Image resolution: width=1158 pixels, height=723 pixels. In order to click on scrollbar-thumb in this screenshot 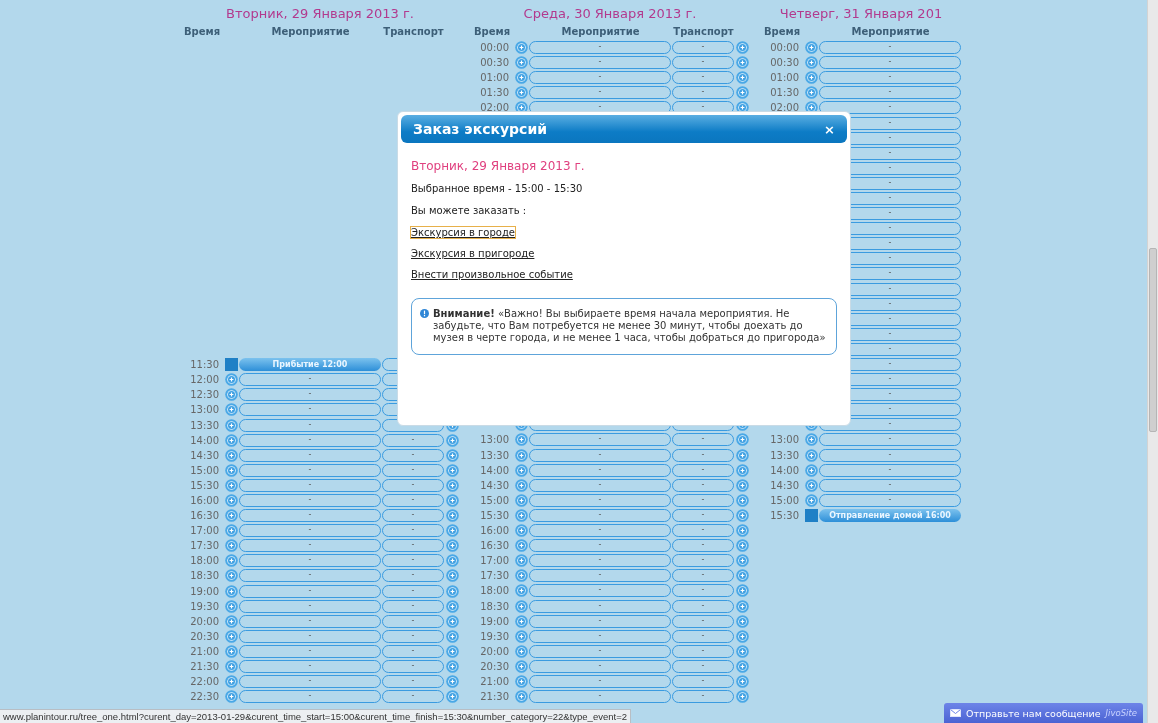, I will do `click(1153, 340)`.